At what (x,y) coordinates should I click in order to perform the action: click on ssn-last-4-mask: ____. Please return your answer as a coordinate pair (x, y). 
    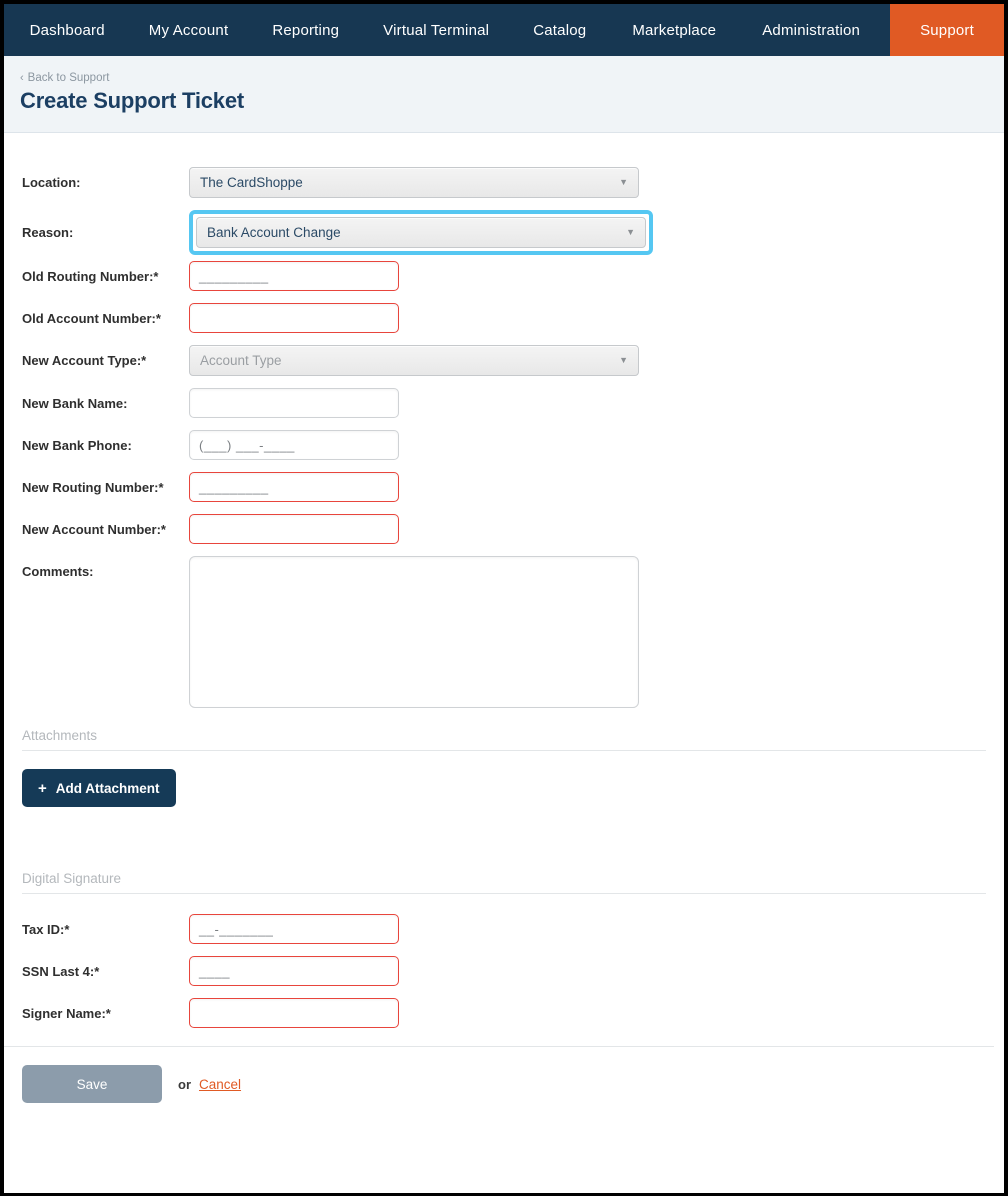
    Looking at the image, I should click on (214, 971).